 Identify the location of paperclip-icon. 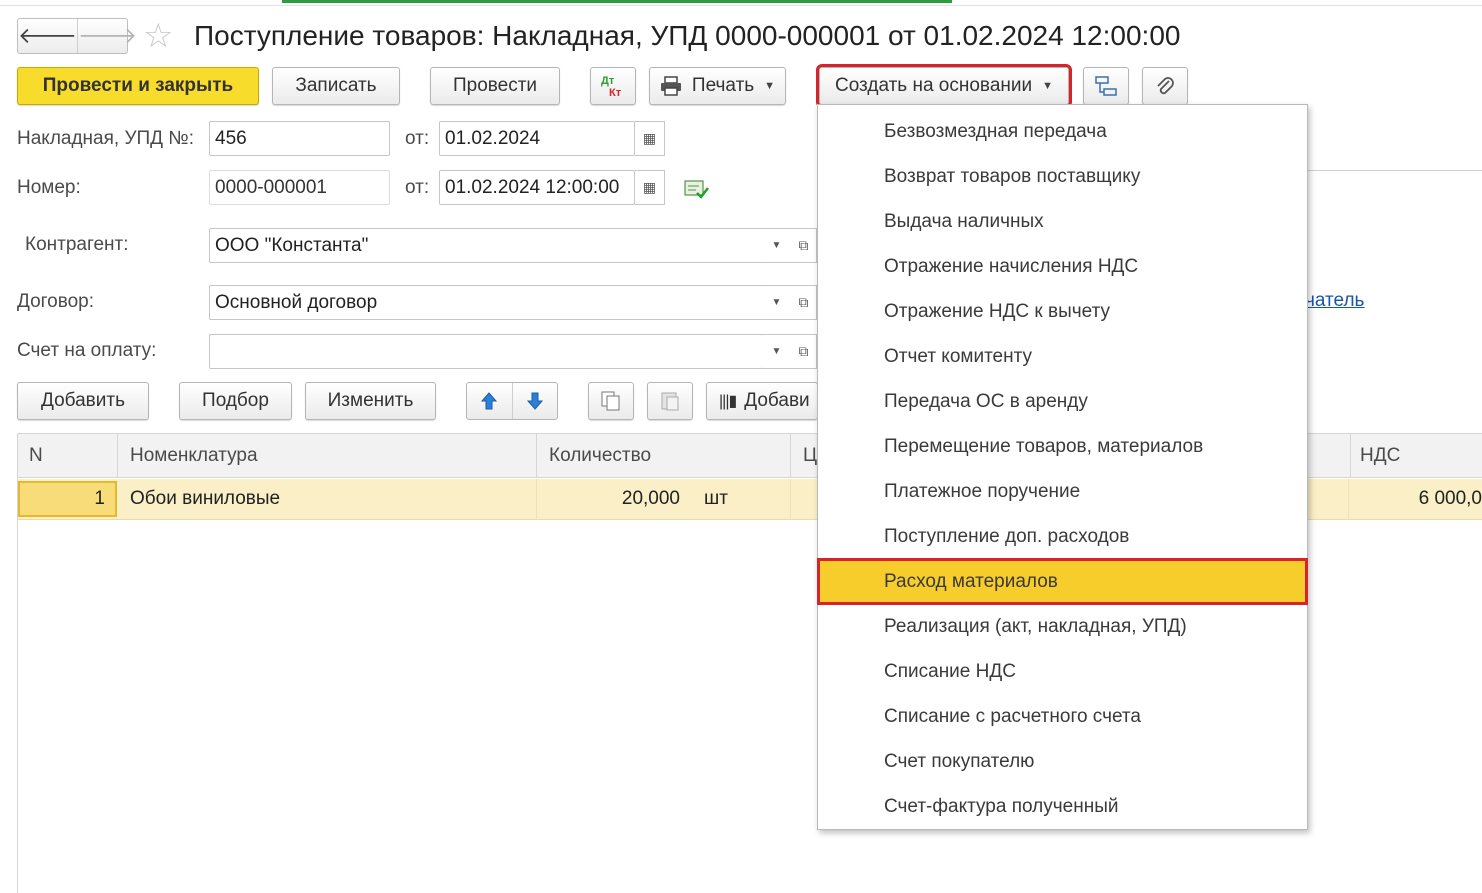
(1165, 86).